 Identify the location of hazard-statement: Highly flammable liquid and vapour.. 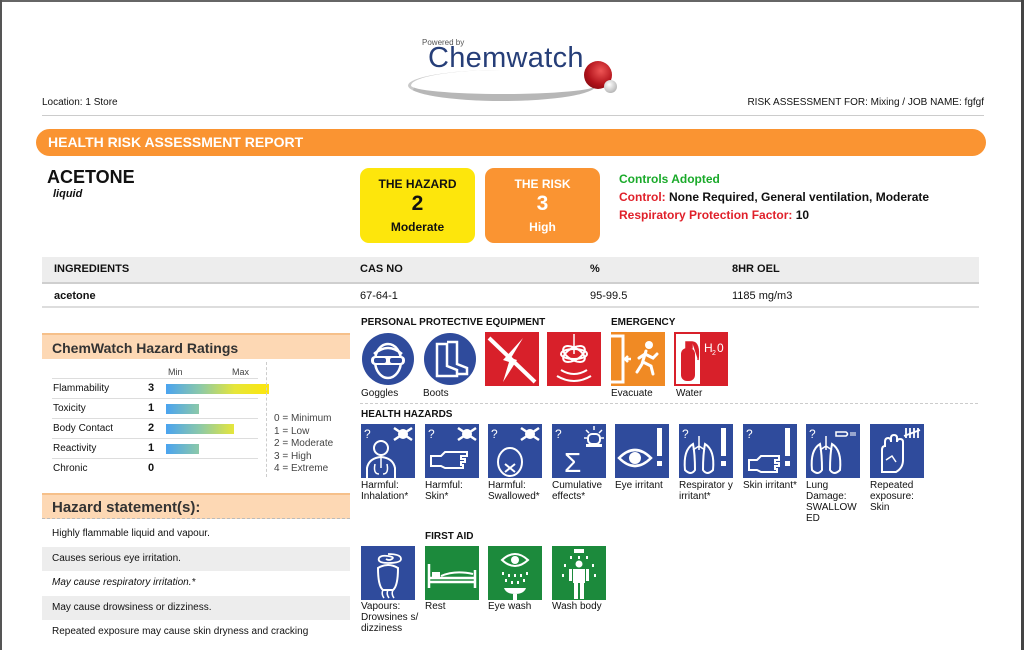
(131, 533).